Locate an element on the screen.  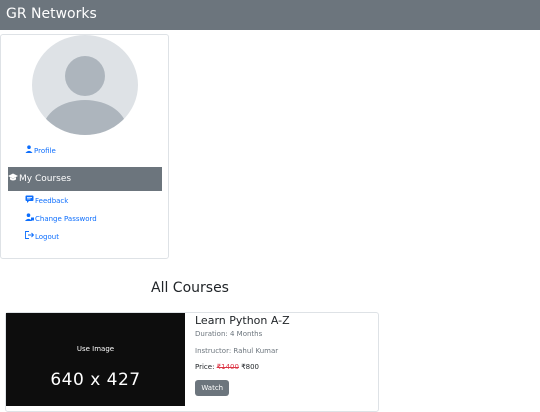
sidebar-item-feedback: Feedback is located at coordinates (46, 200).